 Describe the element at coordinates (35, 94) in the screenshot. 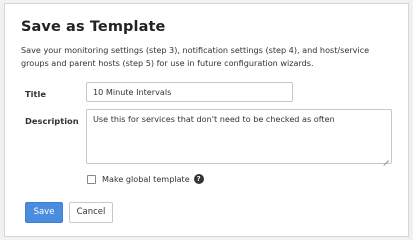

I see `title-label: Title` at that location.